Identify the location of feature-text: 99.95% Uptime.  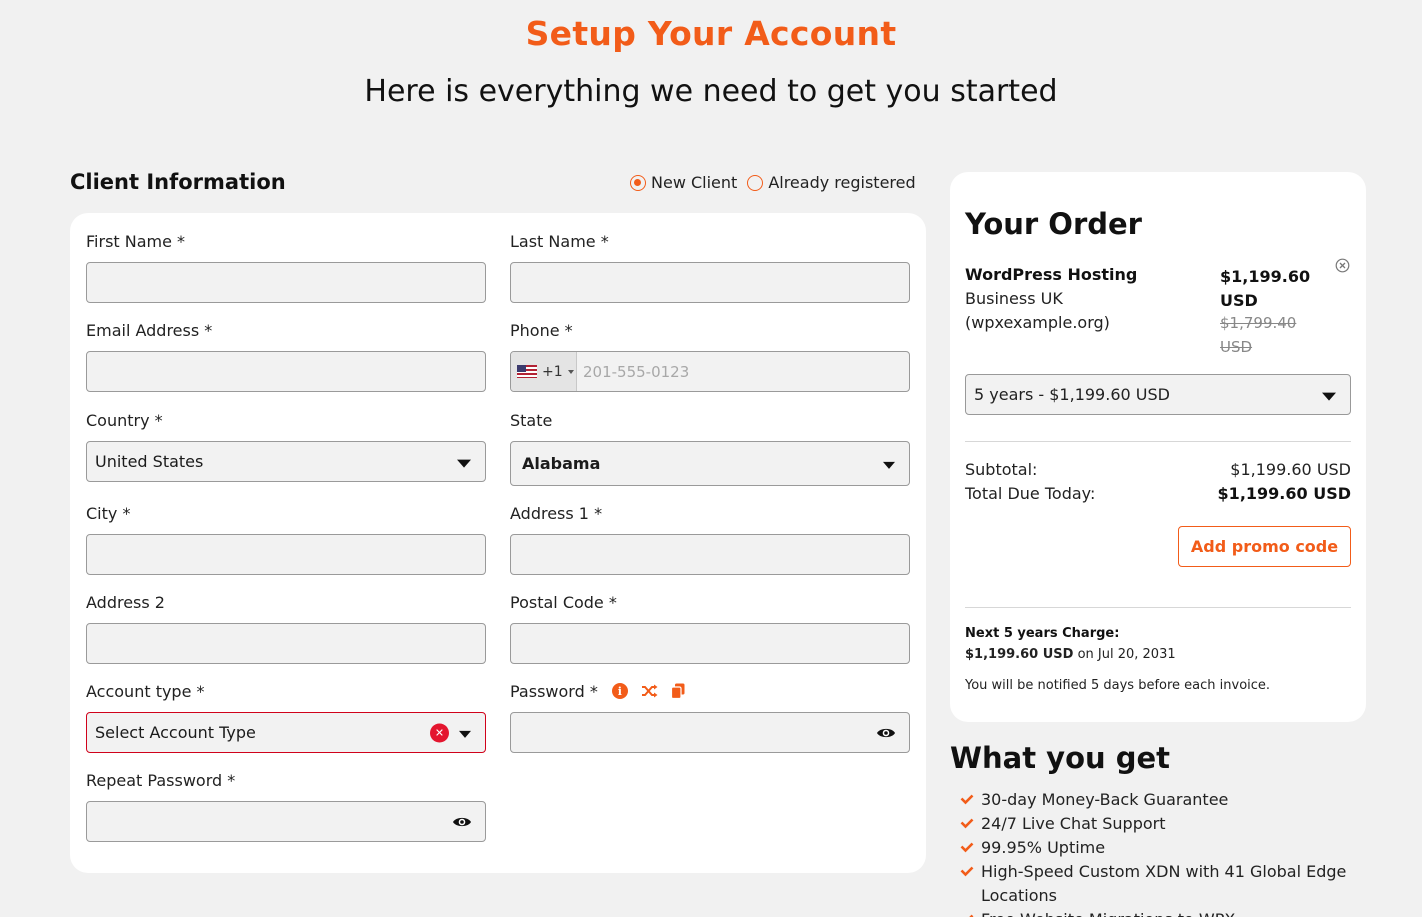
(1043, 847).